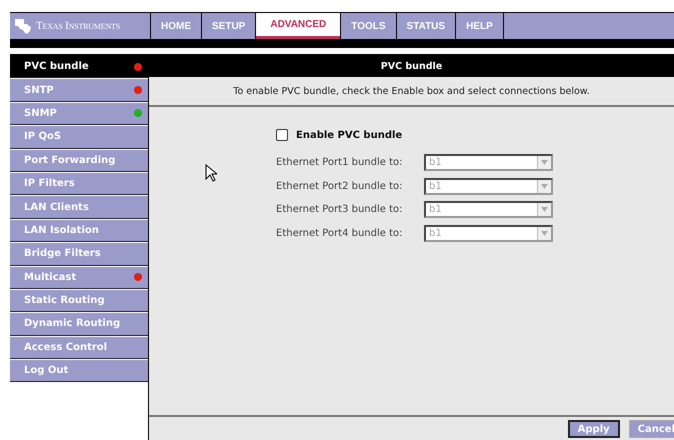  I want to click on sidebar-item: Log Out, so click(79, 371).